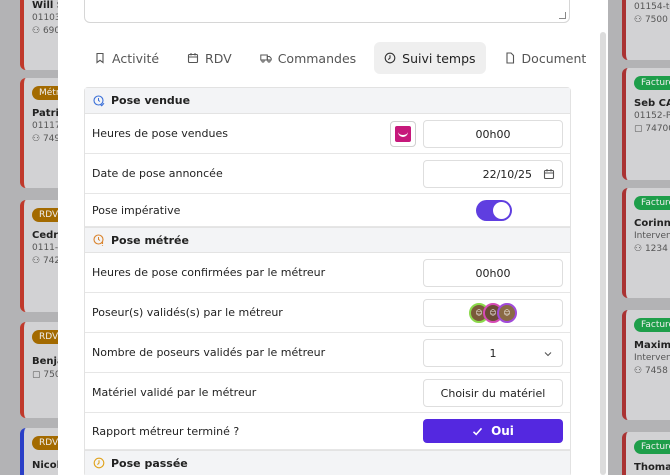  What do you see at coordinates (651, 371) in the screenshot?
I see `card-meta: ⚇ 7458` at bounding box center [651, 371].